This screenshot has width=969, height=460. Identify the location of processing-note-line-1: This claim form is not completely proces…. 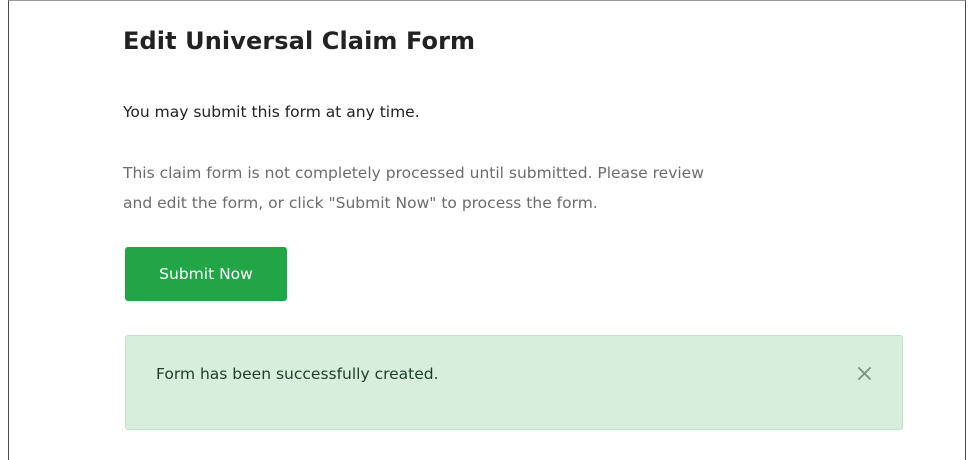
(413, 173).